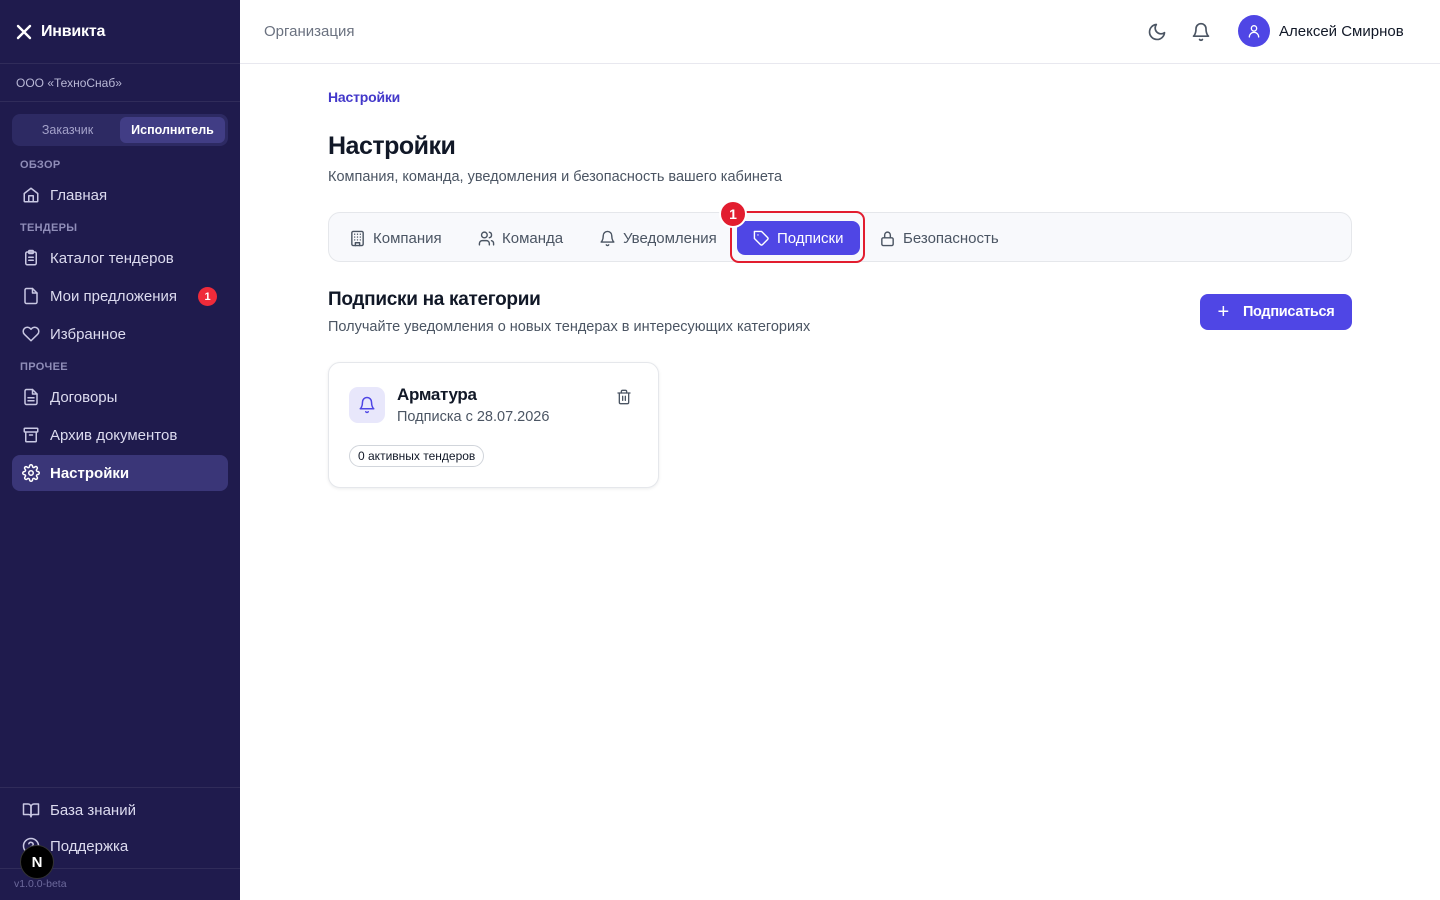 The height and width of the screenshot is (900, 1440). I want to click on top-bar: Организация Алексей Смирнов, so click(840, 32).